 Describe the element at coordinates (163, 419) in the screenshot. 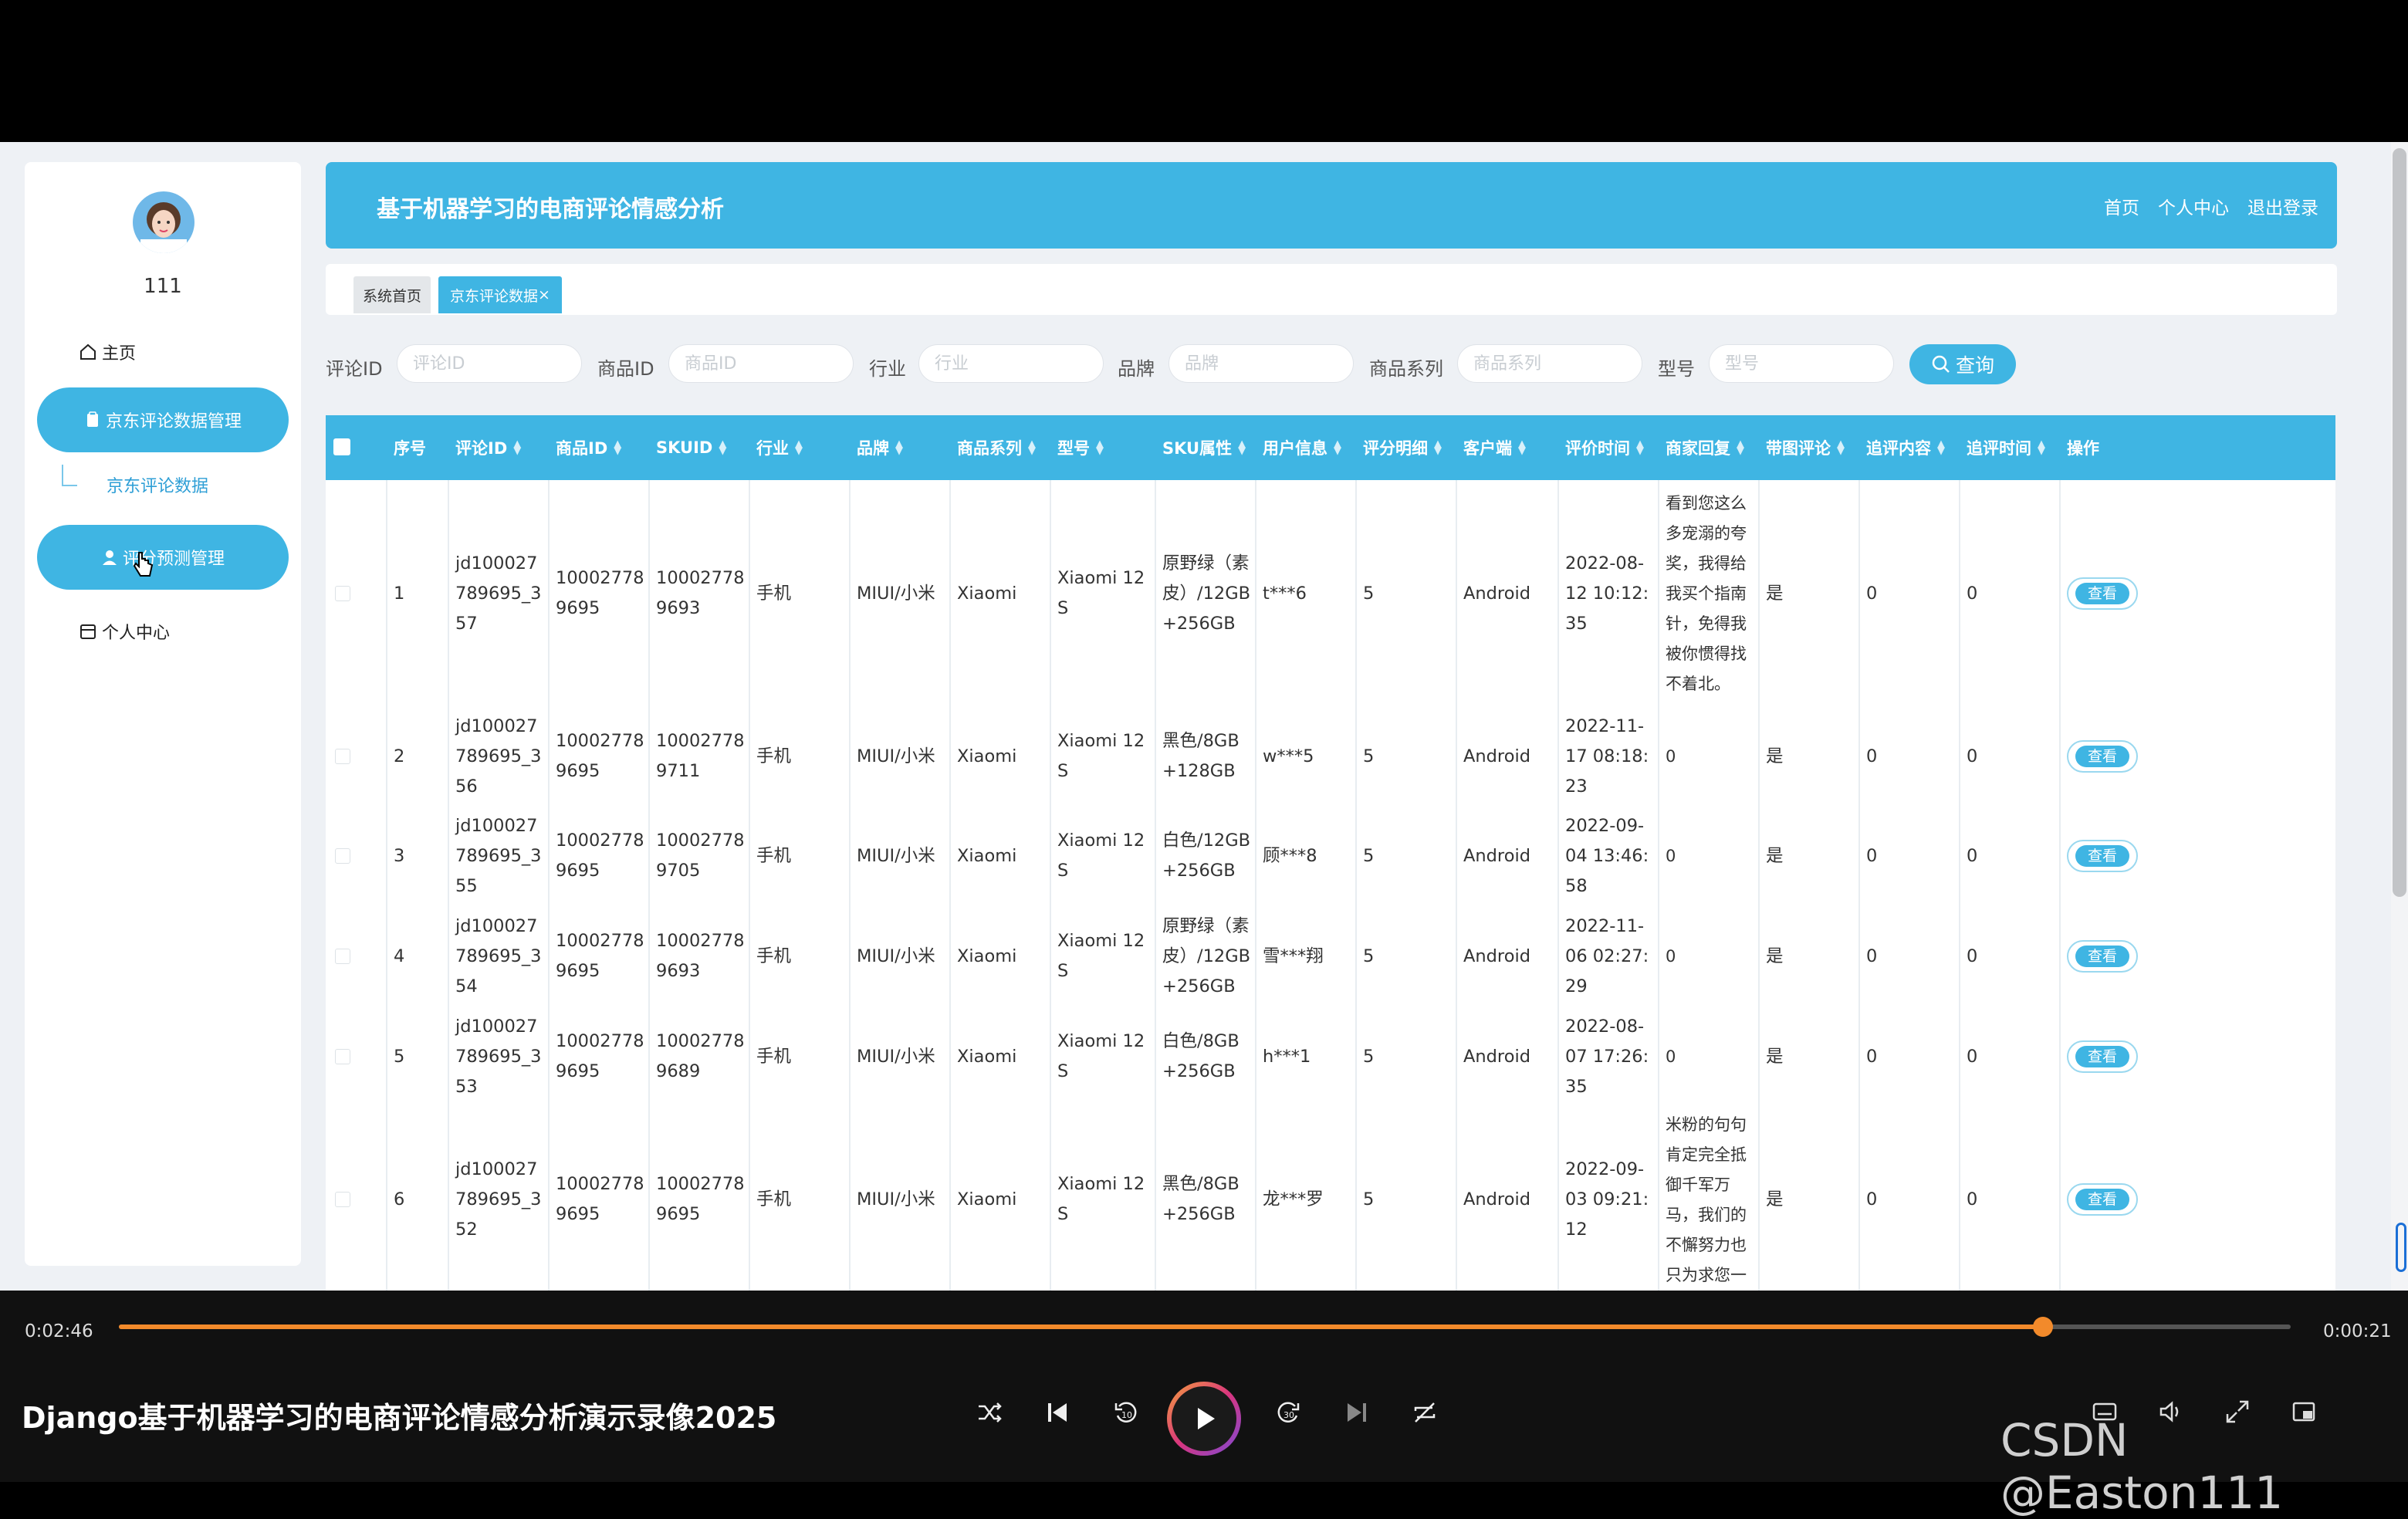

I see `nav-jd-comment-management: 京东评论数据管理` at that location.